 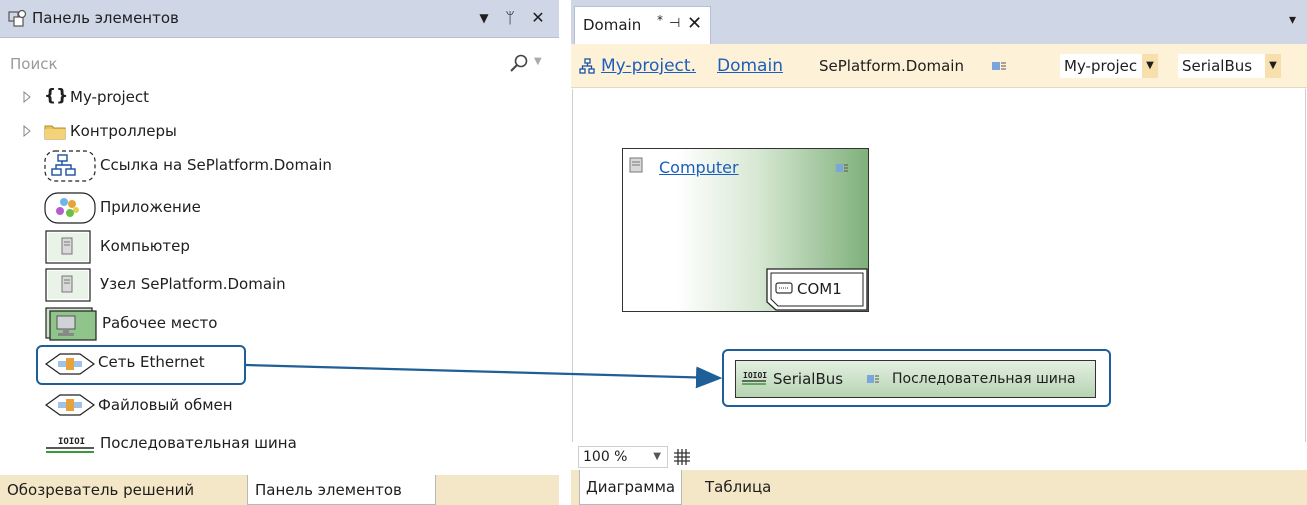 What do you see at coordinates (605, 457) in the screenshot?
I see `zoom-value: 100 %` at bounding box center [605, 457].